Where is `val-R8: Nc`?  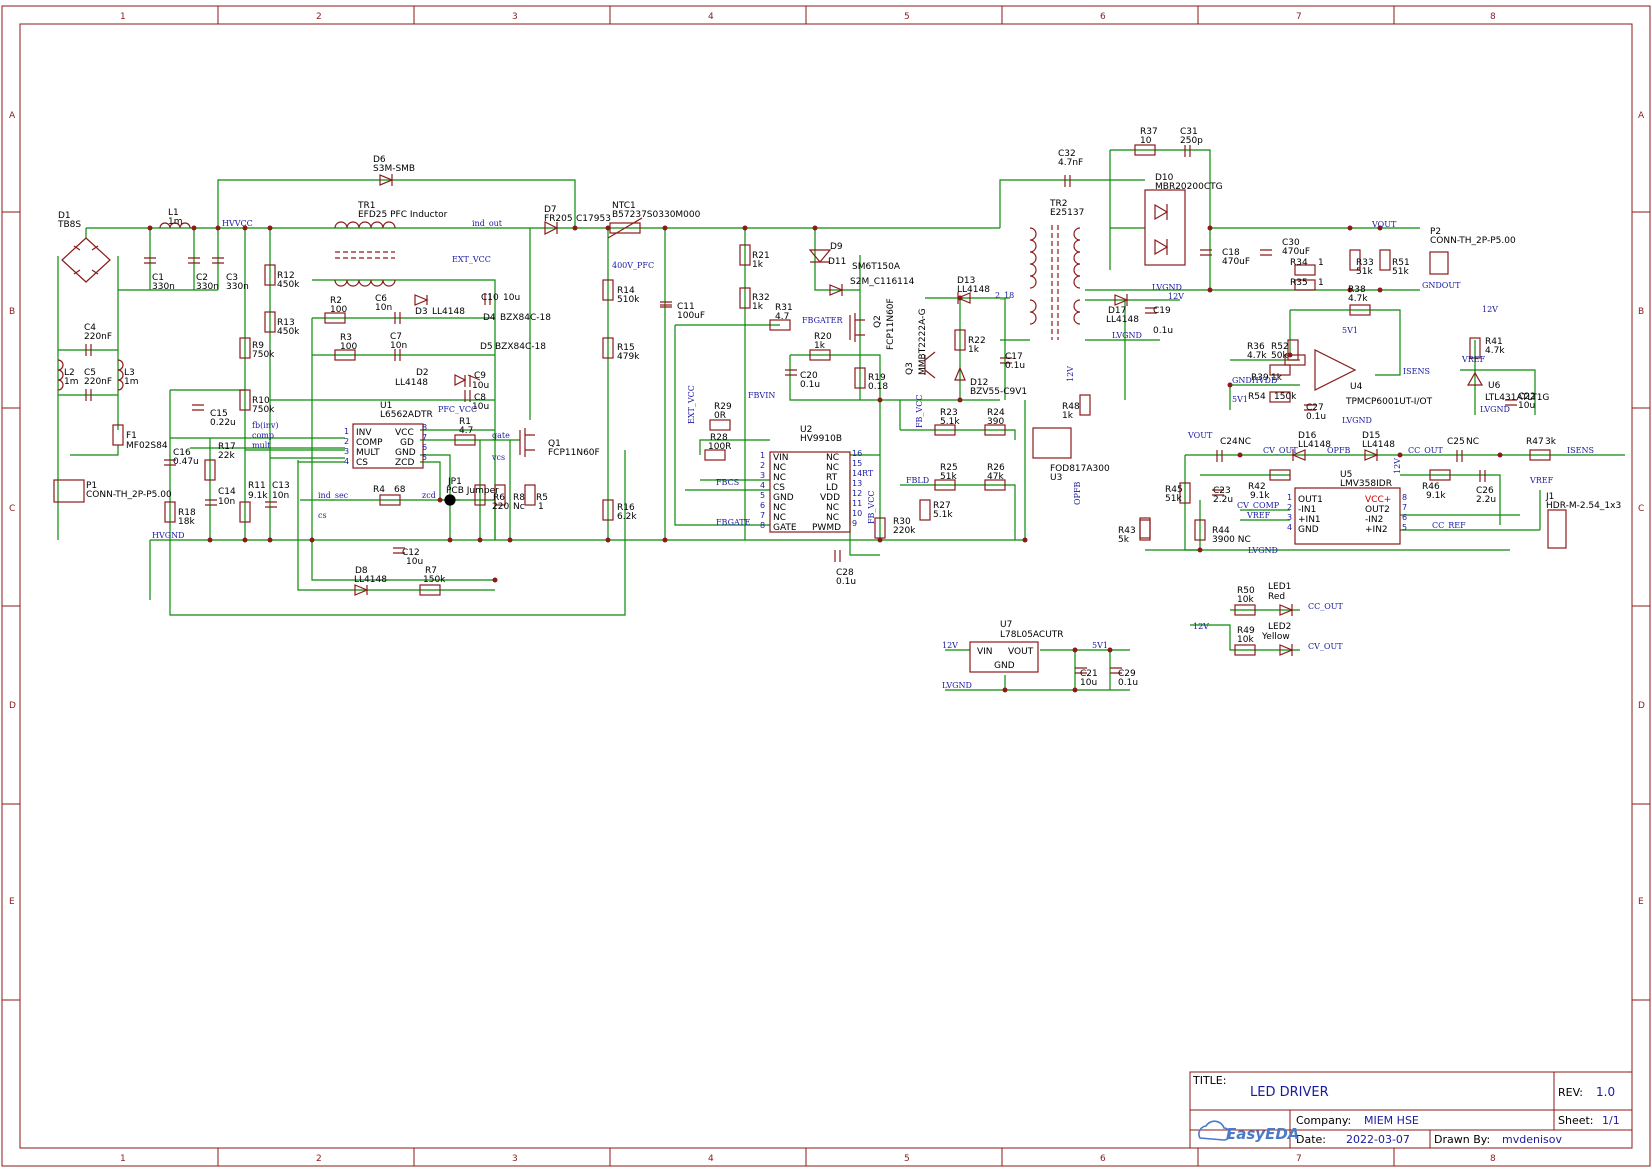
val-R8: Nc is located at coordinates (519, 507).